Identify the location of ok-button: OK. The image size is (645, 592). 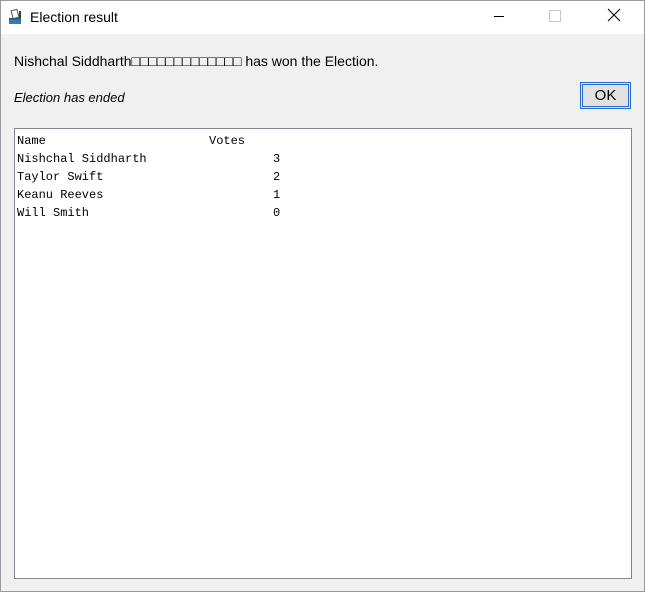
(605, 95).